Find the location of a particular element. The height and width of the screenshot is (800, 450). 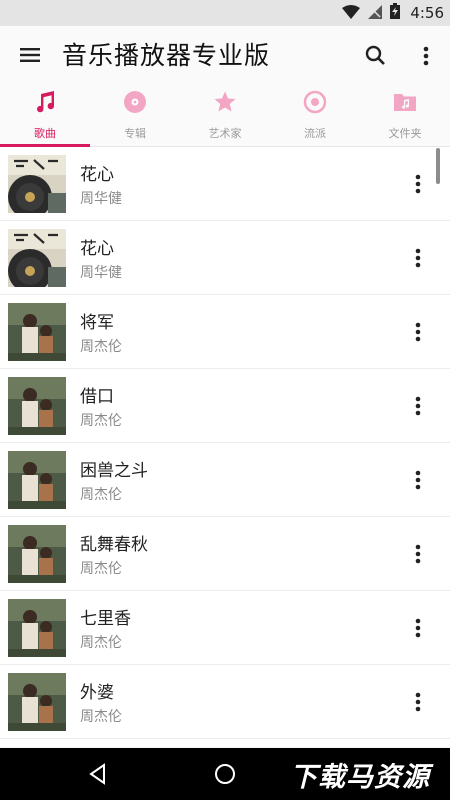

star-icon is located at coordinates (225, 102).